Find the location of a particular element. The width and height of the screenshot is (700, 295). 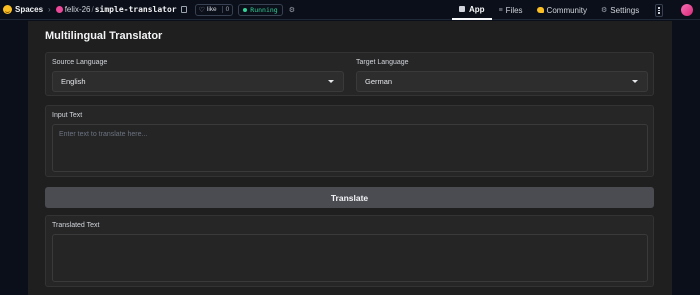

tab-settings: ⚙ Settings is located at coordinates (620, 10).